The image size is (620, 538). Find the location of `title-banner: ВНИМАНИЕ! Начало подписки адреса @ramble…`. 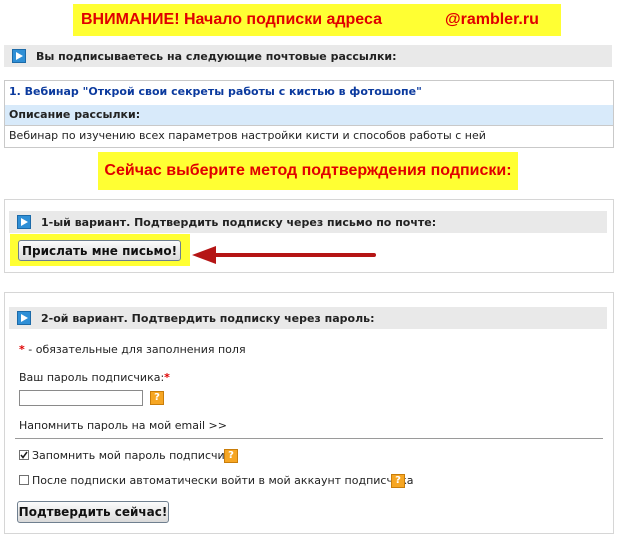

title-banner: ВНИМАНИЕ! Начало подписки адреса @ramble… is located at coordinates (317, 20).